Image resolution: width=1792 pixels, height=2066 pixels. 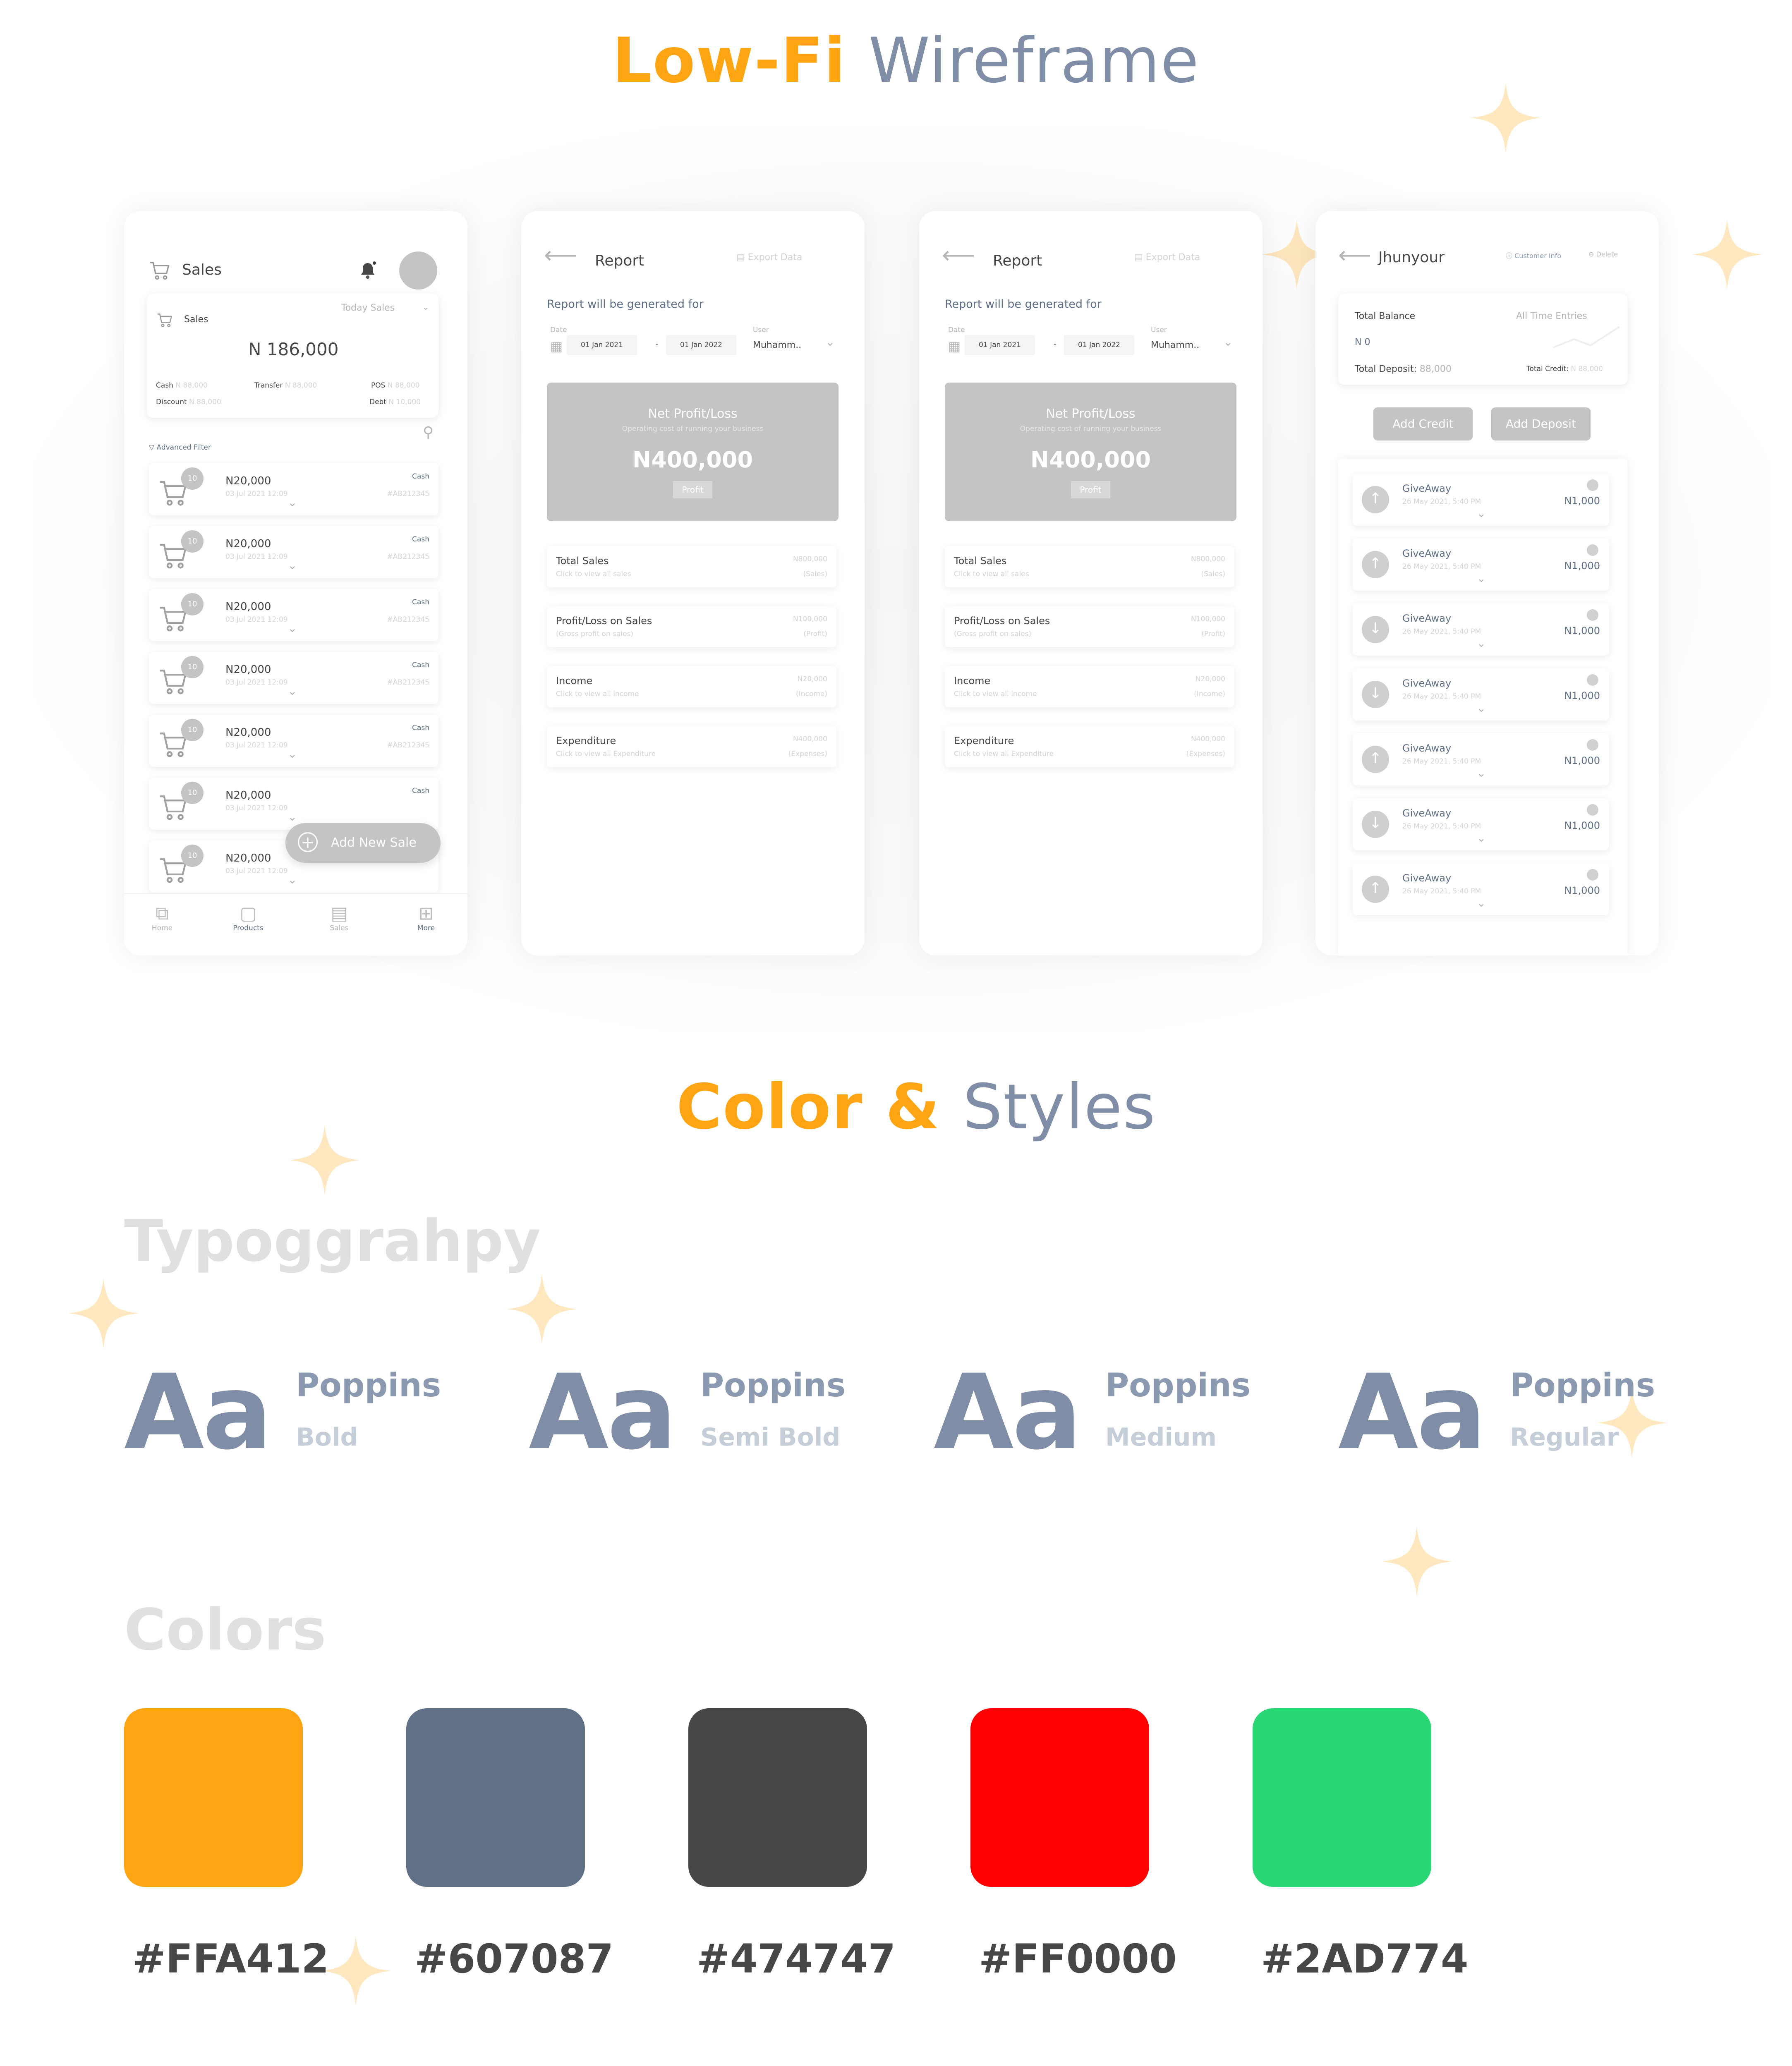 What do you see at coordinates (180, 447) in the screenshot?
I see `advanced-filter: ▽ Advanced Filter` at bounding box center [180, 447].